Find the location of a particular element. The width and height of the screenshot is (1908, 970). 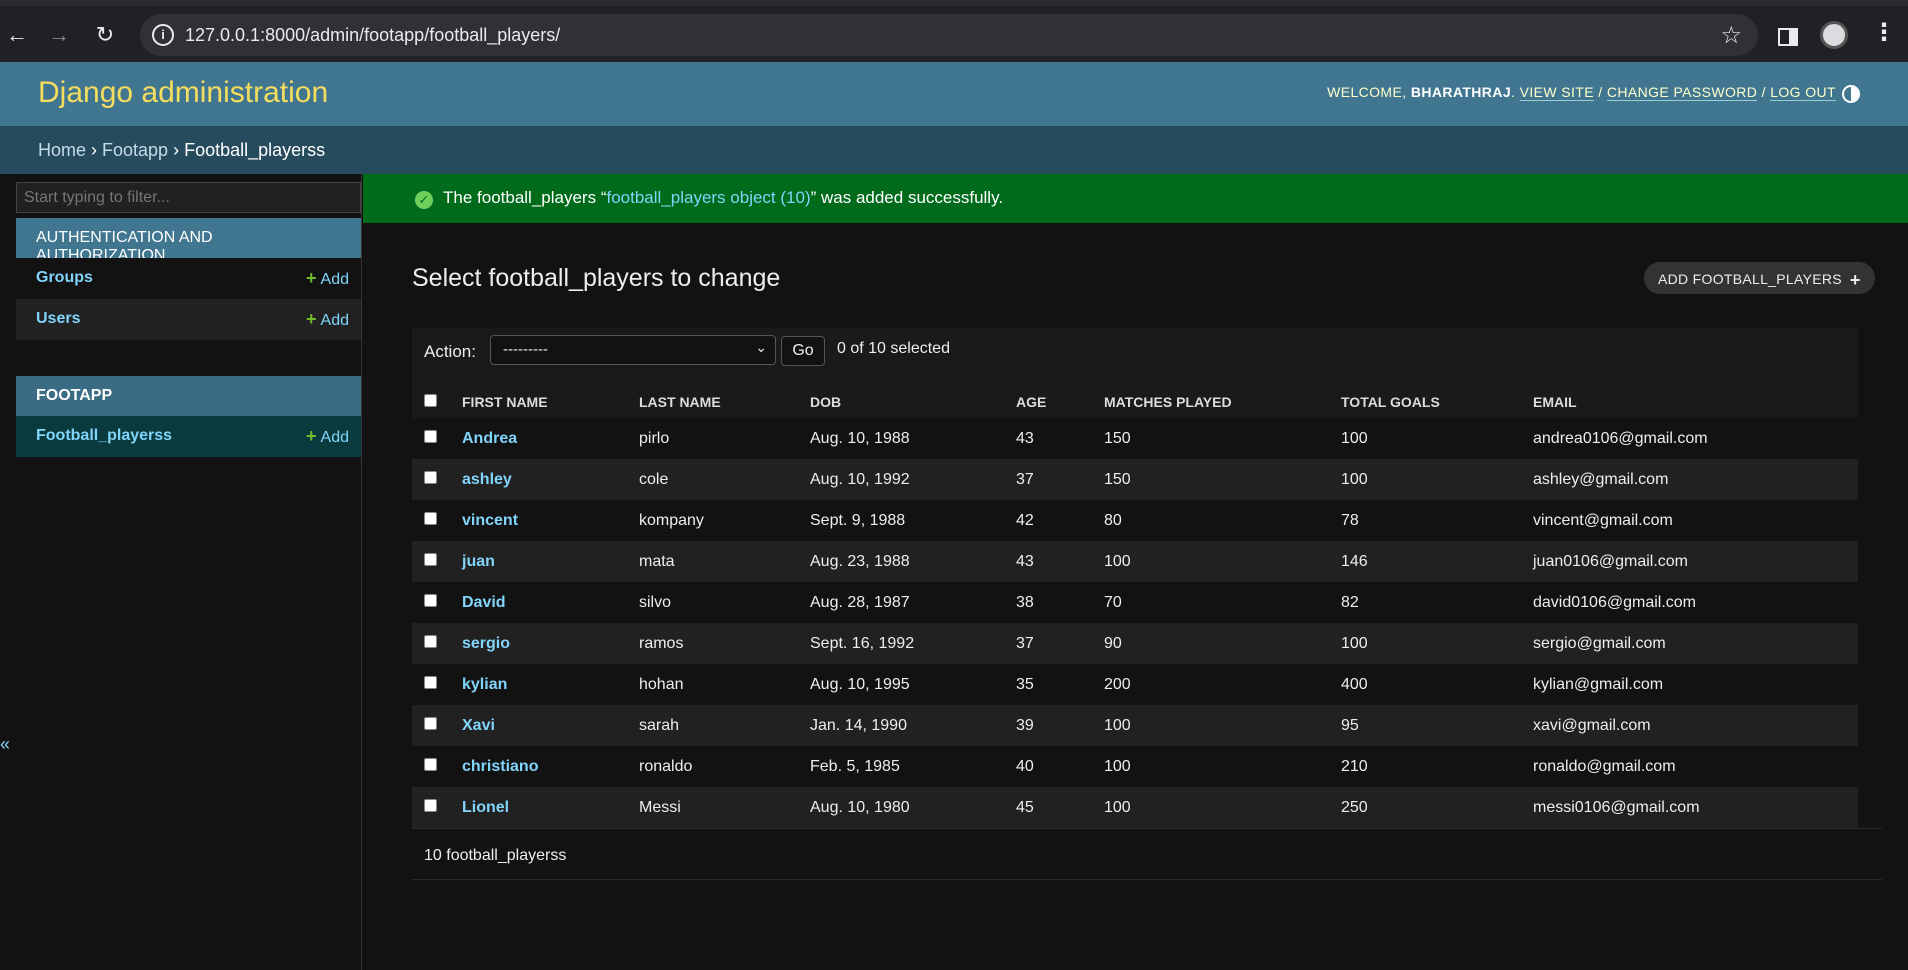

cell-first-name: kylian is located at coordinates (544, 684).